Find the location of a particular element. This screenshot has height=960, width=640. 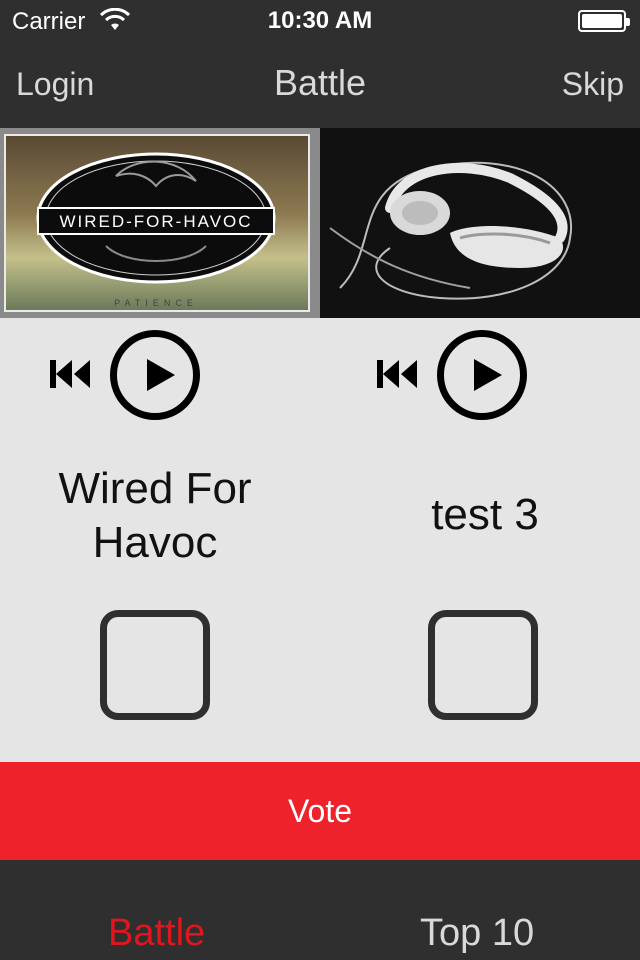

player-controls-right is located at coordinates (475, 375).